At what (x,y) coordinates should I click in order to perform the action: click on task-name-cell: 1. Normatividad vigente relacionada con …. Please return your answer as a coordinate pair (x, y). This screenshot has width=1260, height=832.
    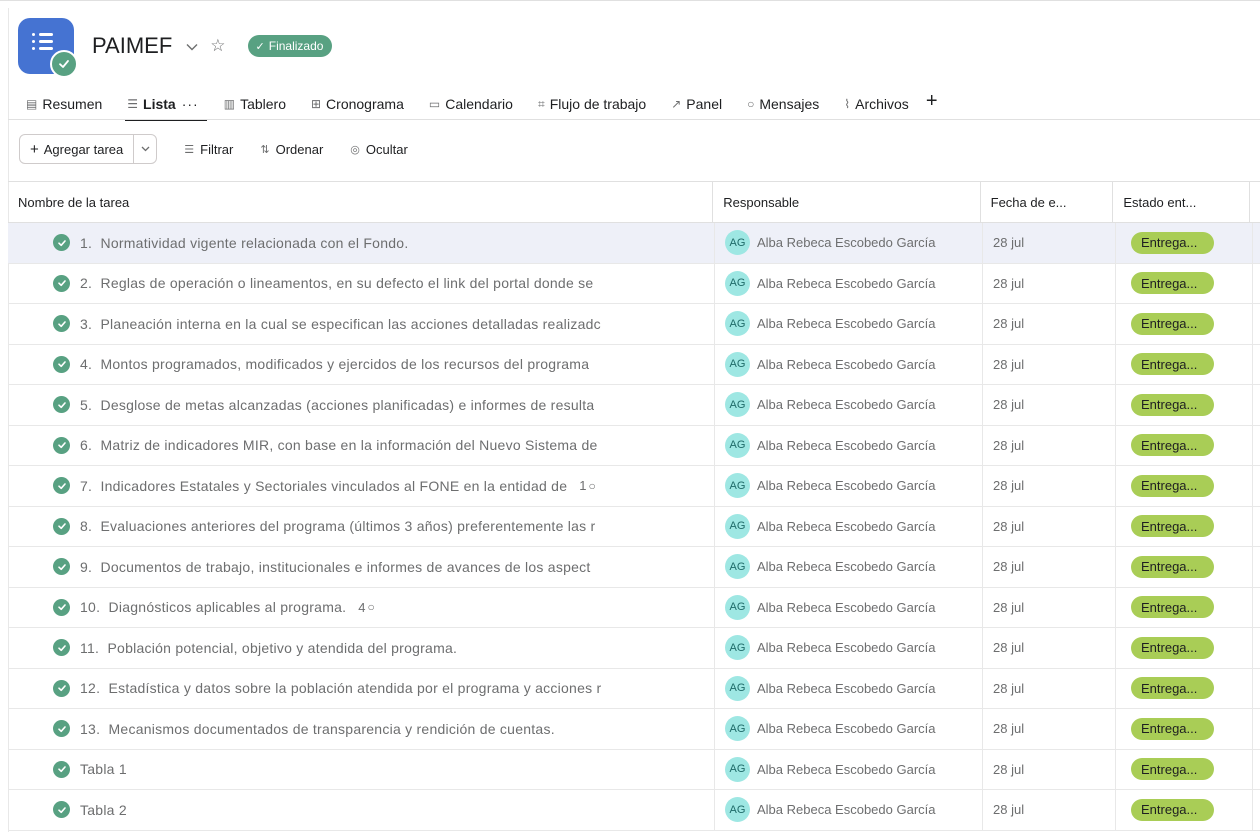
    Looking at the image, I should click on (361, 243).